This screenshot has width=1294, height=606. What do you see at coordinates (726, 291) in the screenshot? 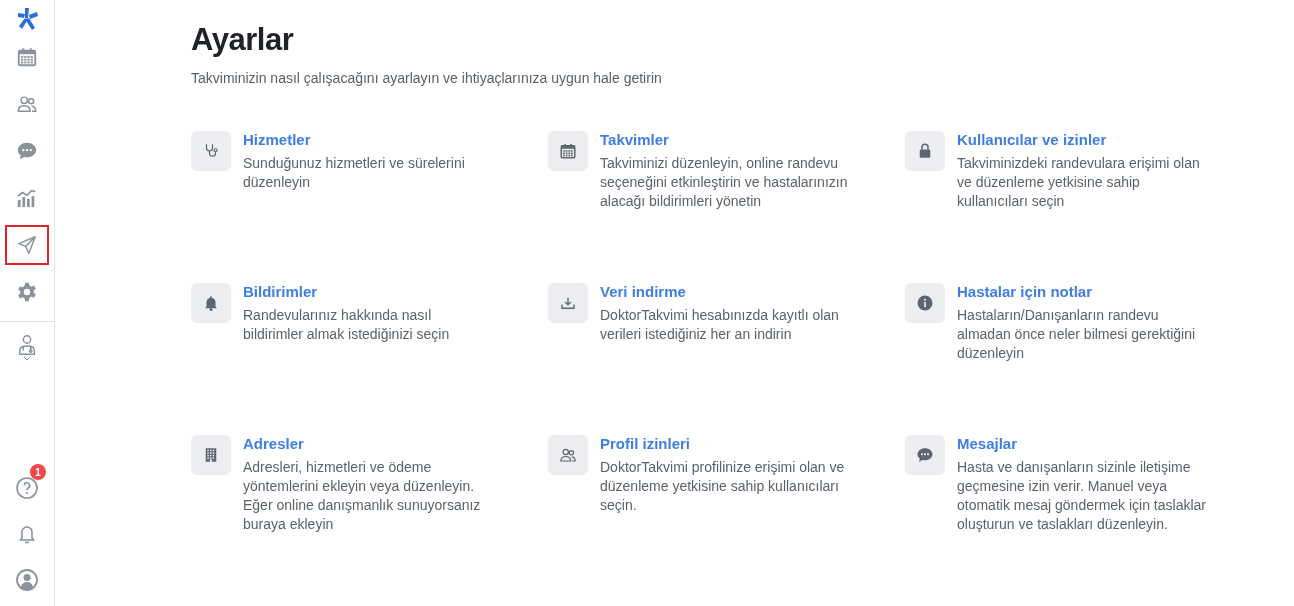
I see `card-title: Veri indirme` at bounding box center [726, 291].